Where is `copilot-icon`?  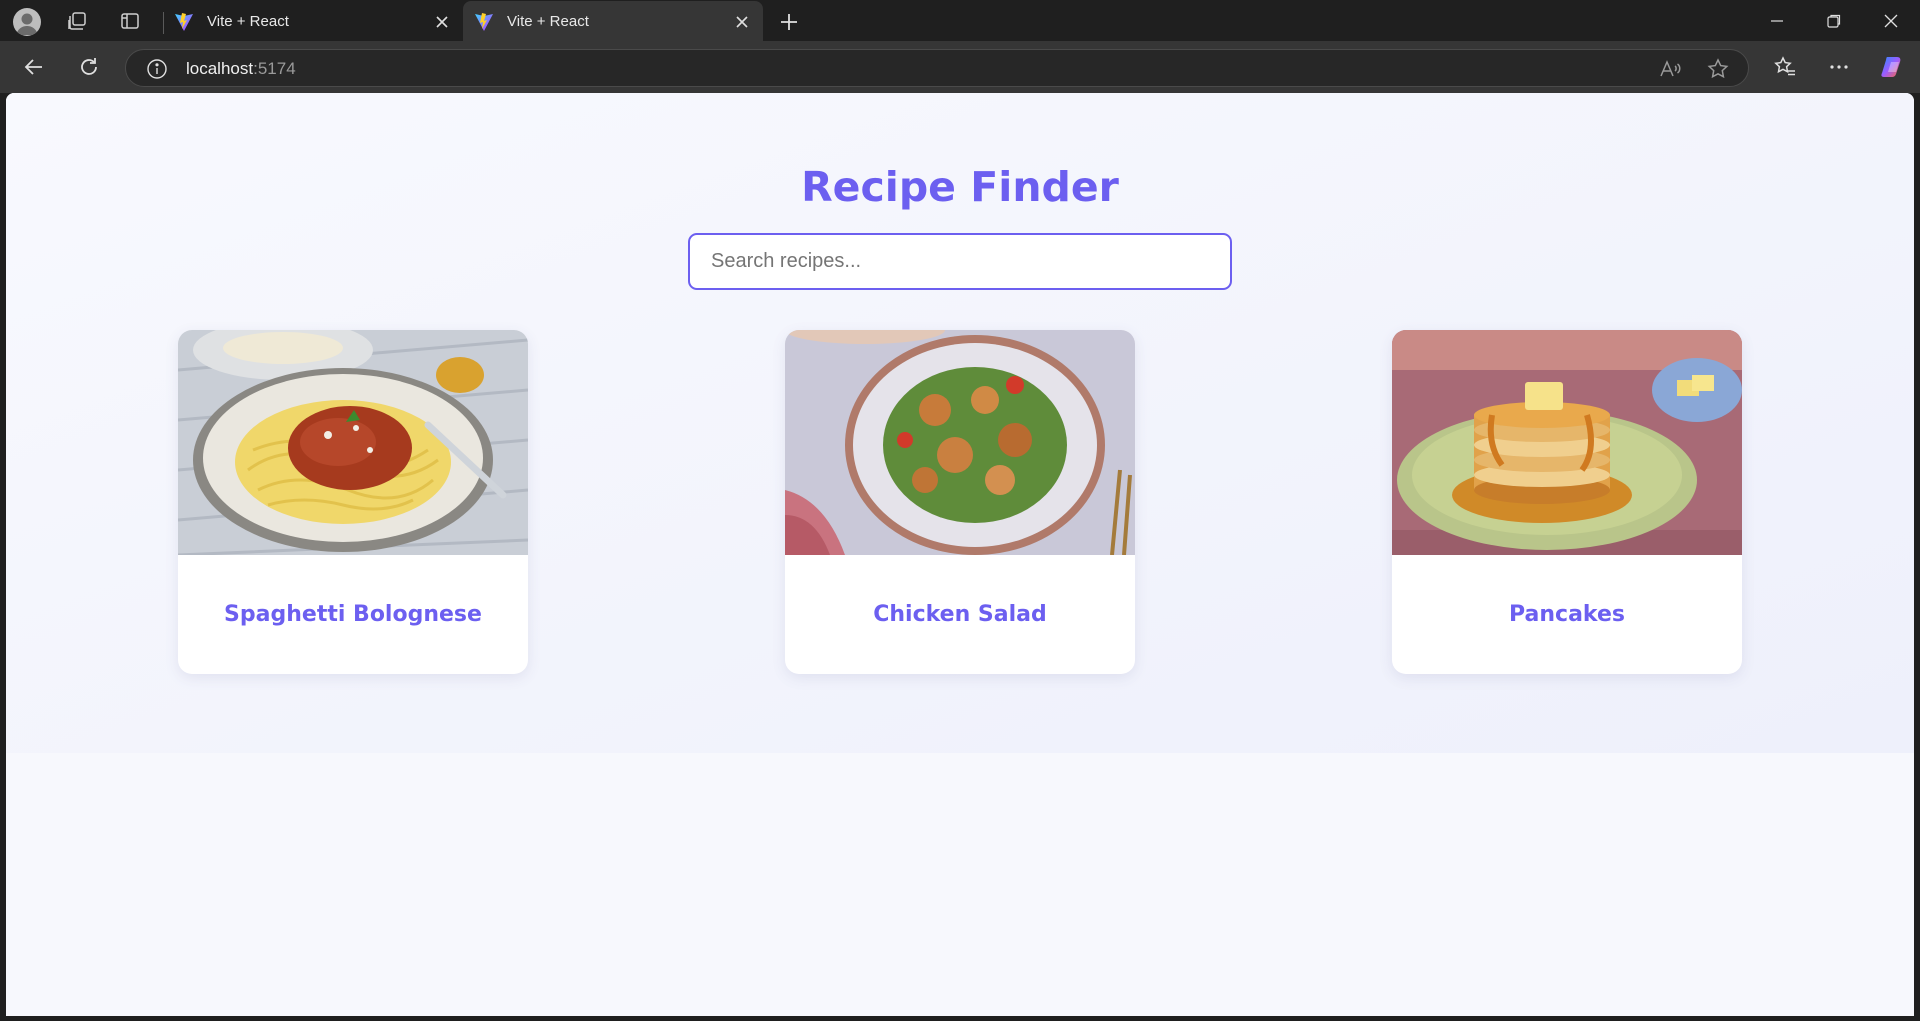
copilot-icon is located at coordinates (1893, 67).